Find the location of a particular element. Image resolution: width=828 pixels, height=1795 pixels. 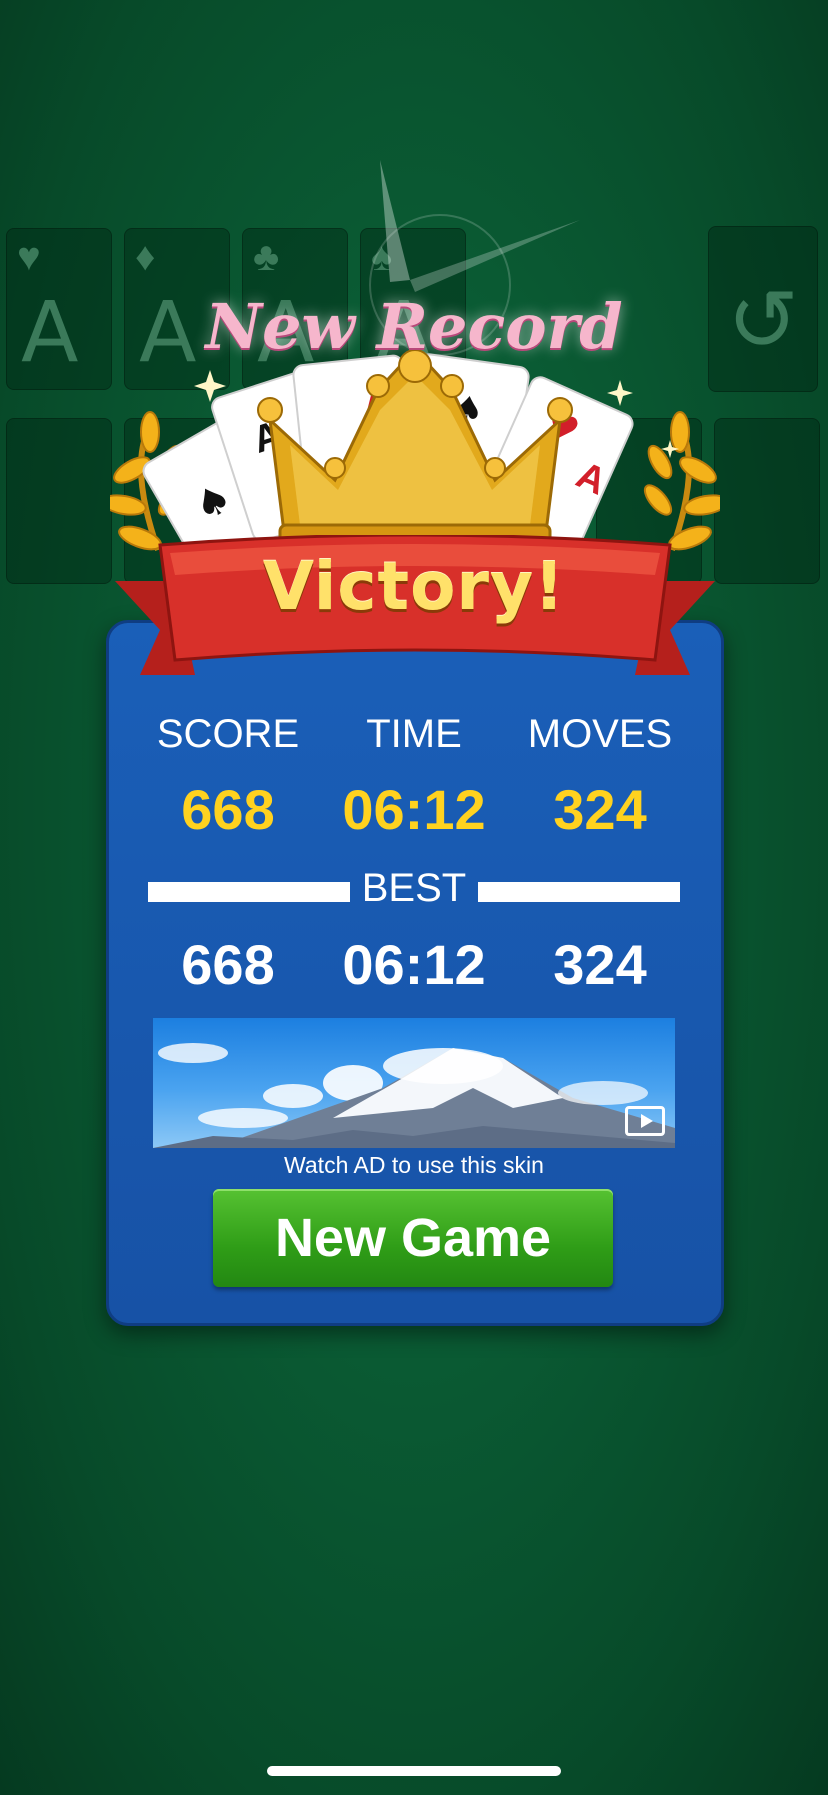

new-game-button: New Game is located at coordinates (413, 1238).